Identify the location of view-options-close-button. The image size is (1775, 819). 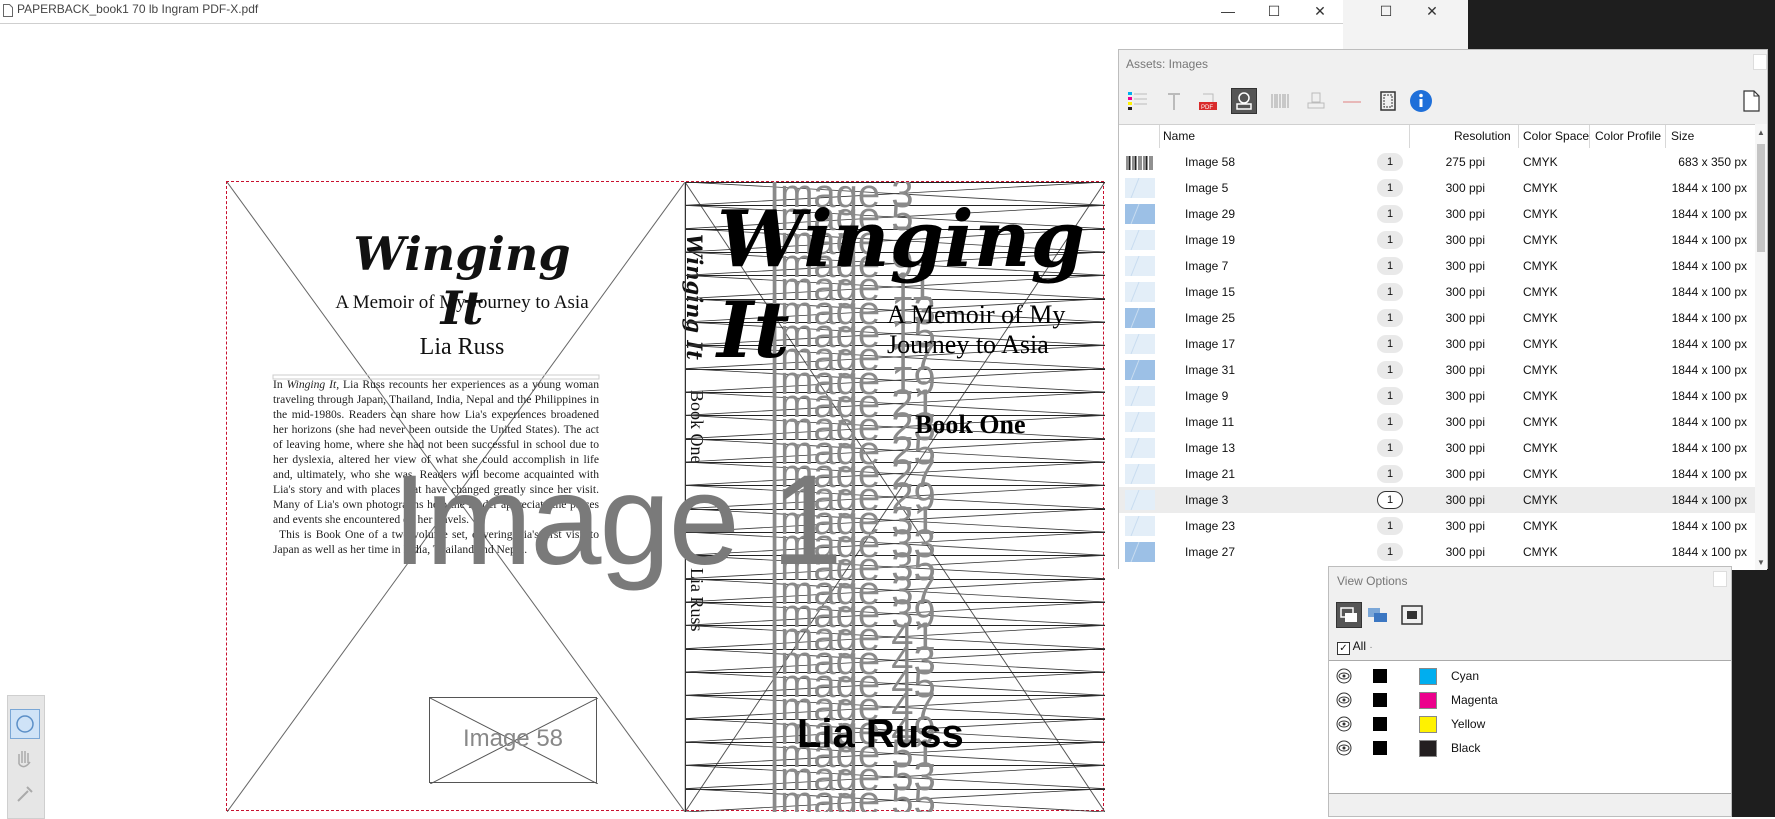
(1720, 579).